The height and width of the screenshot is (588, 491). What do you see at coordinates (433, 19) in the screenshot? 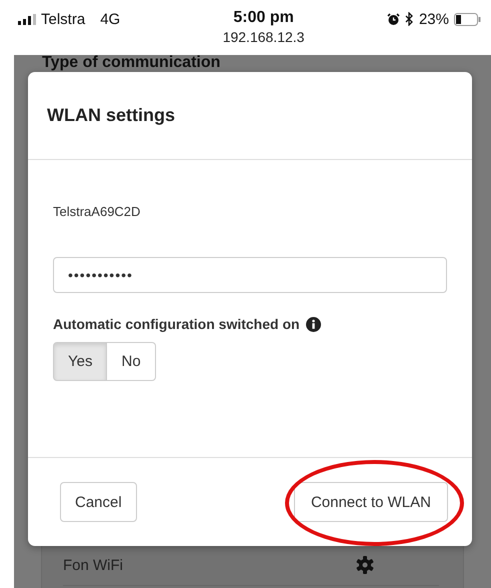
I see `battery-percent: 23%` at bounding box center [433, 19].